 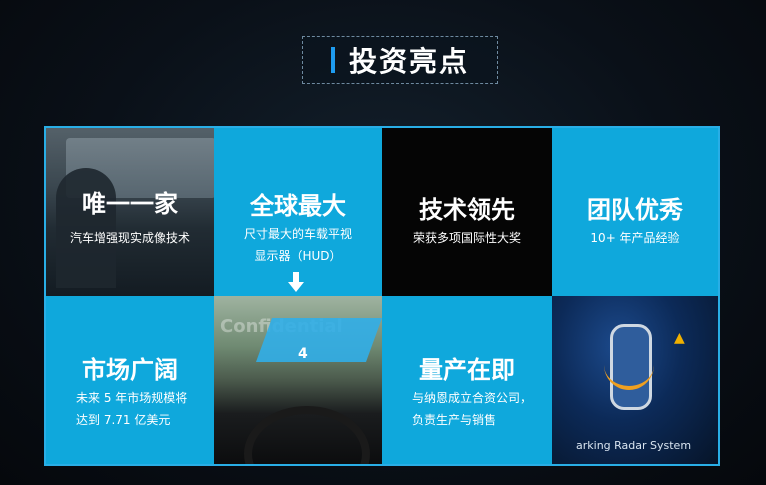 I want to click on tile-unique-subtitle: 汽车增强现实成像技术, so click(x=129, y=238).